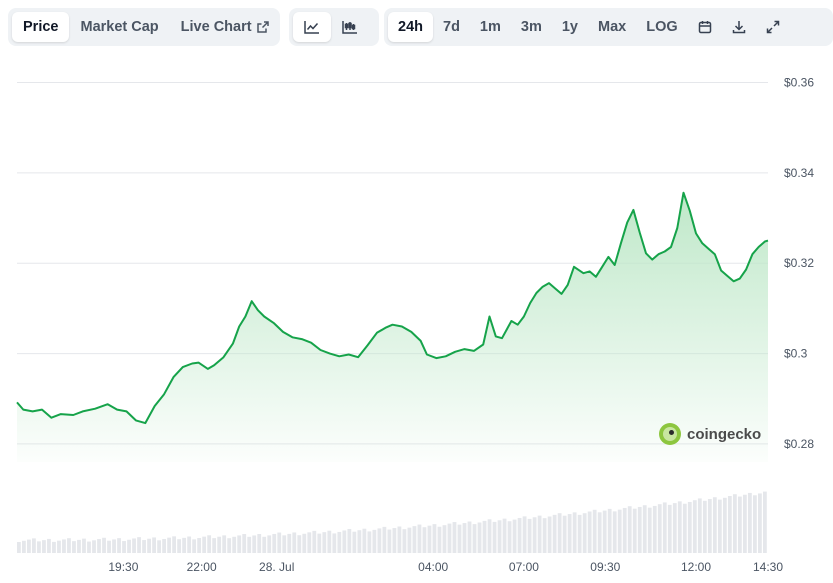 This screenshot has height=583, width=833. I want to click on x-tick-label: 22:00, so click(202, 567).